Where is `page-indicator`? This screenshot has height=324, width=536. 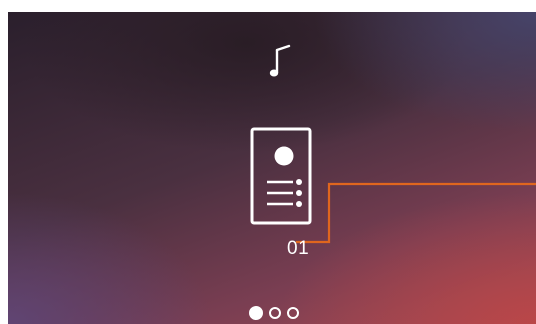 page-indicator is located at coordinates (274, 313).